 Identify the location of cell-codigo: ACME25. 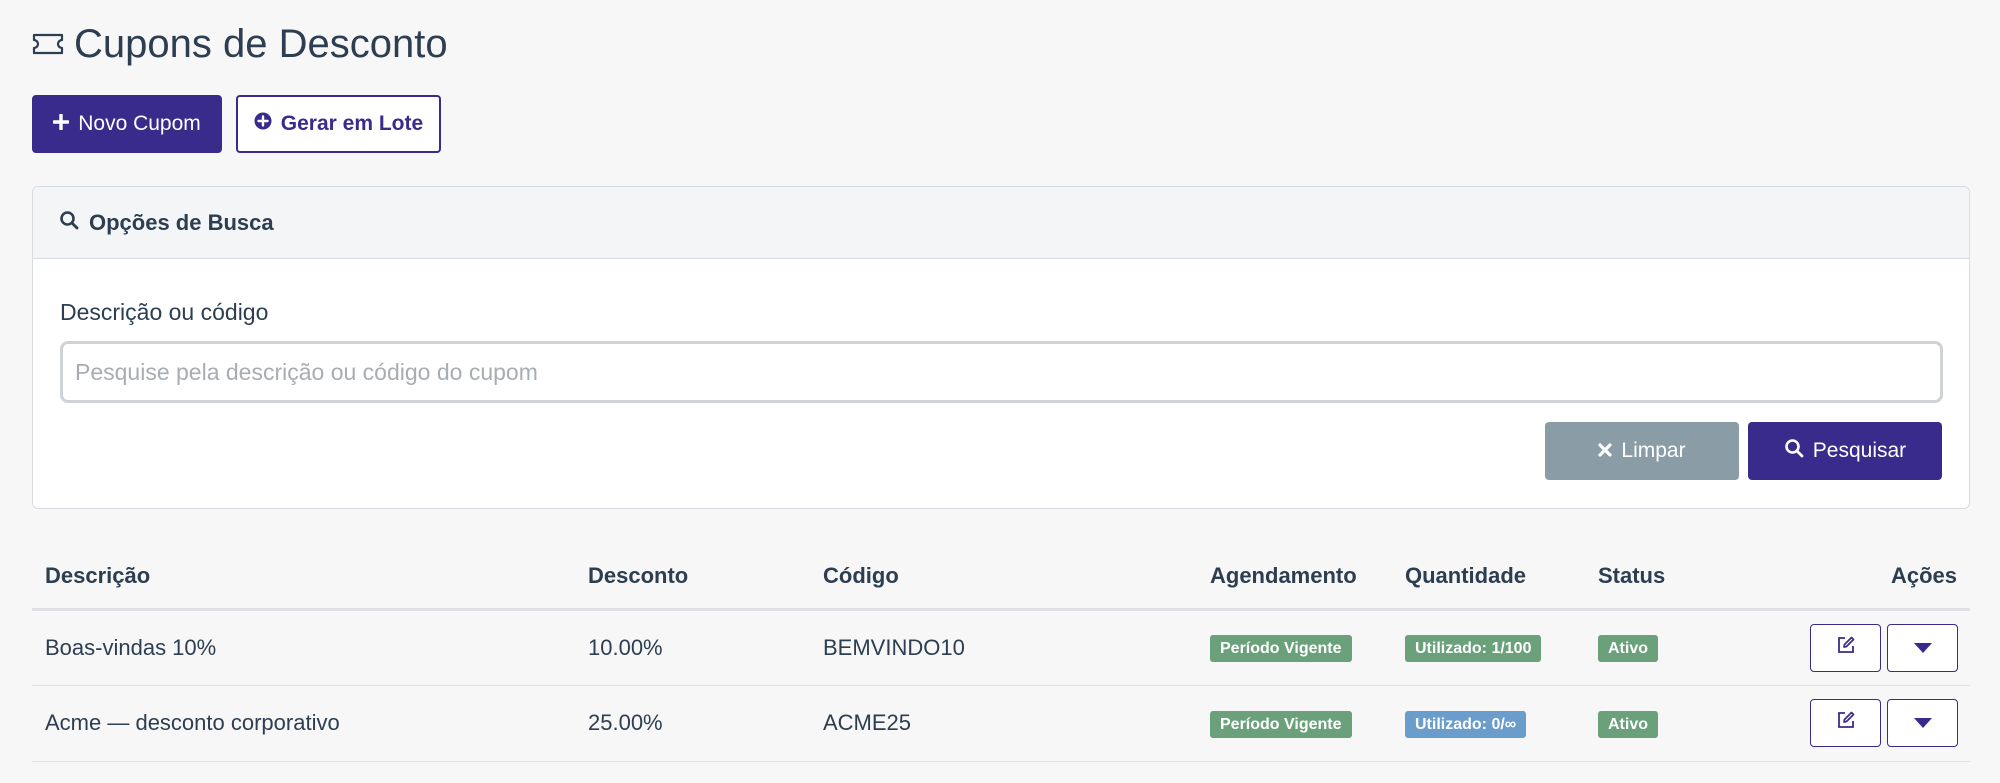
(1003, 723).